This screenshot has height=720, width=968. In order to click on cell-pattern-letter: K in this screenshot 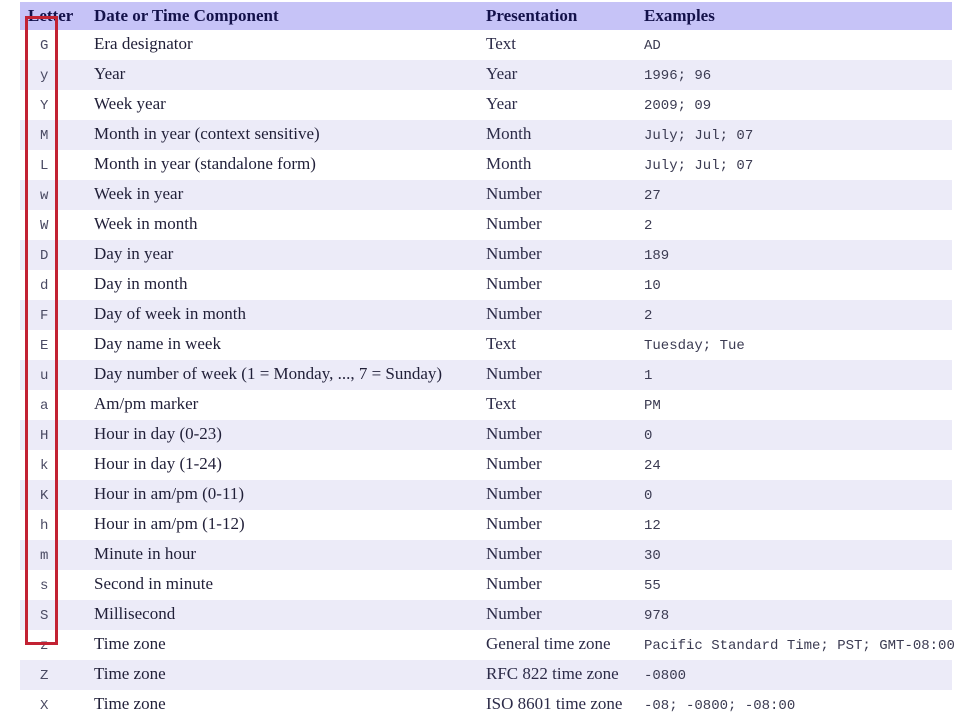, I will do `click(53, 495)`.